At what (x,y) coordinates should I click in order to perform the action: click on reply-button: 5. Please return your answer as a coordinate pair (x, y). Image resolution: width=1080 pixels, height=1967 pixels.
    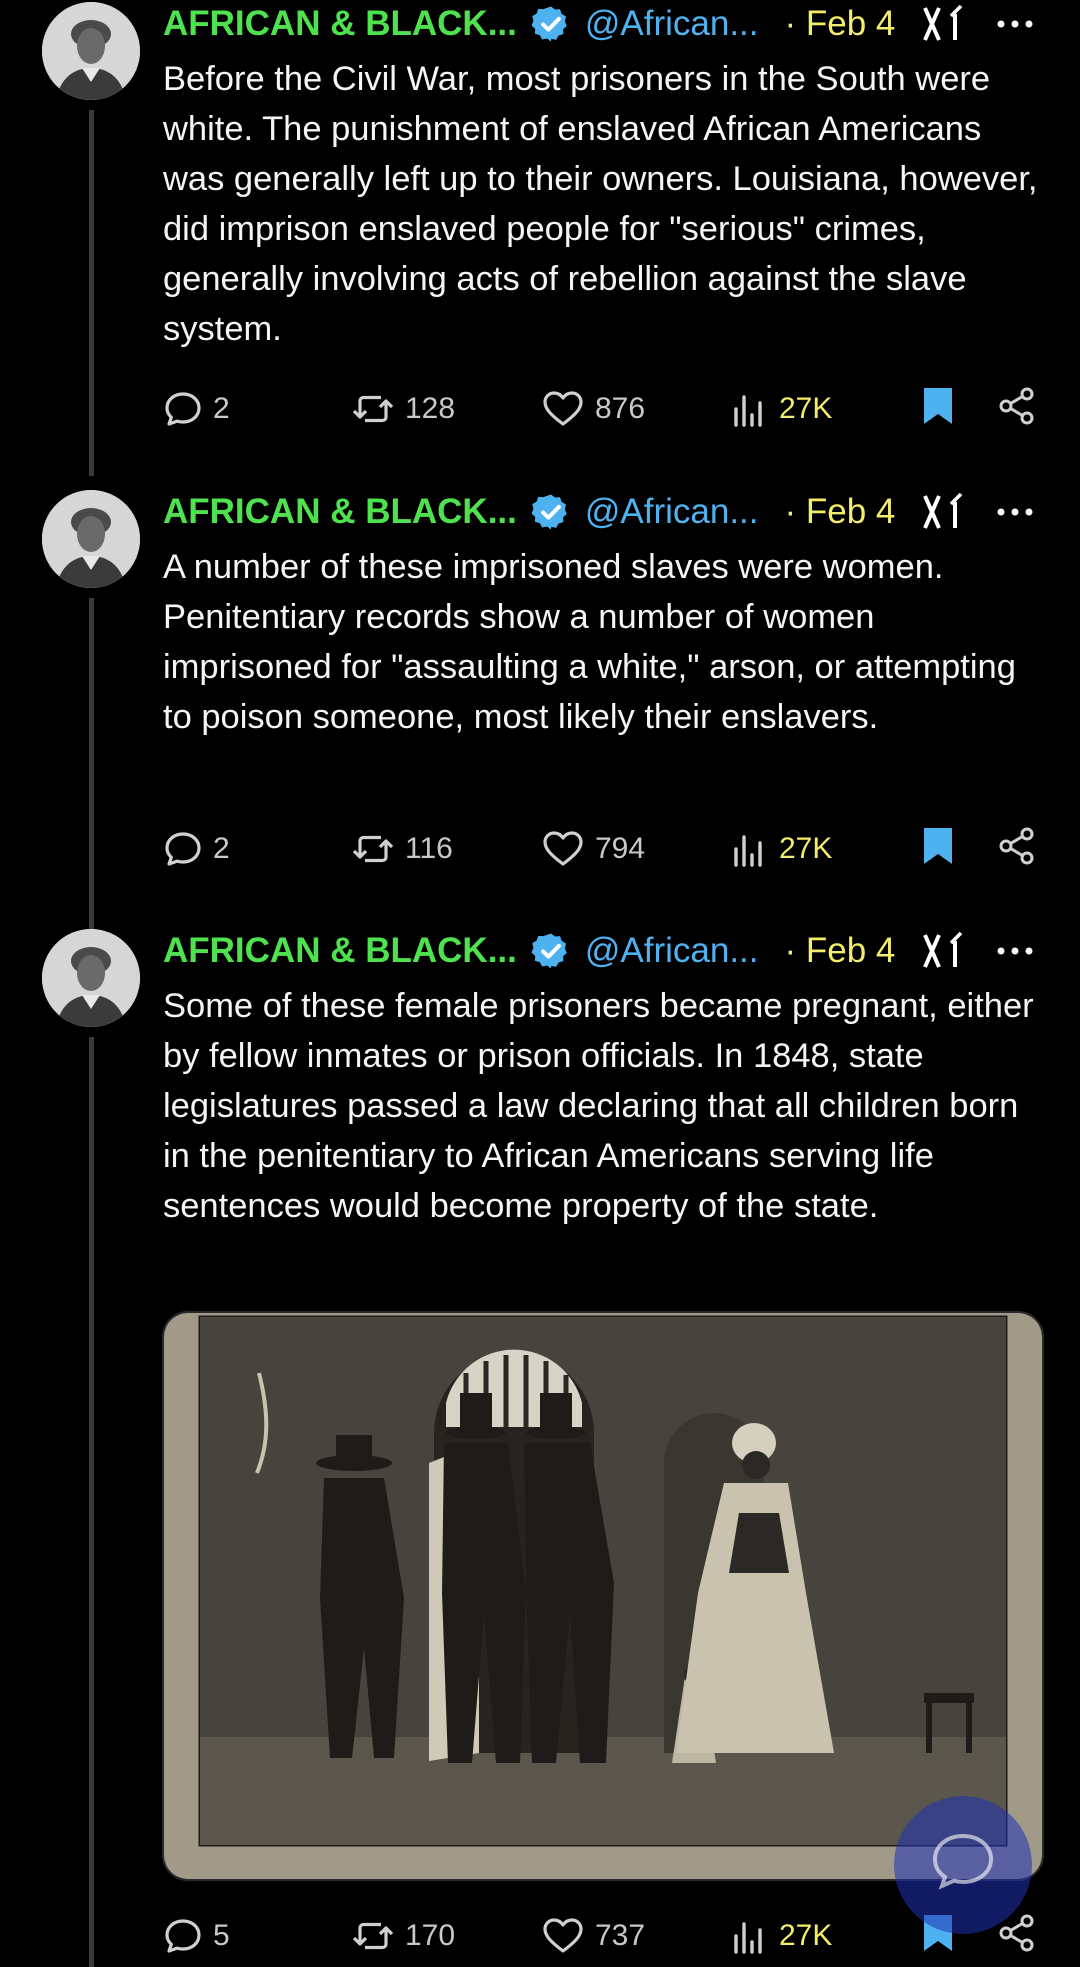
    Looking at the image, I should click on (196, 1936).